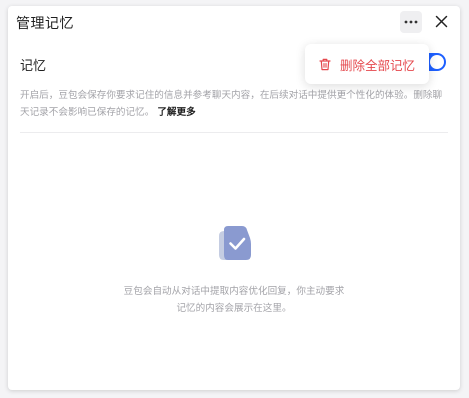 The image size is (469, 398). I want to click on delete-all-memory-menu-item: 删除全部记忆, so click(367, 64).